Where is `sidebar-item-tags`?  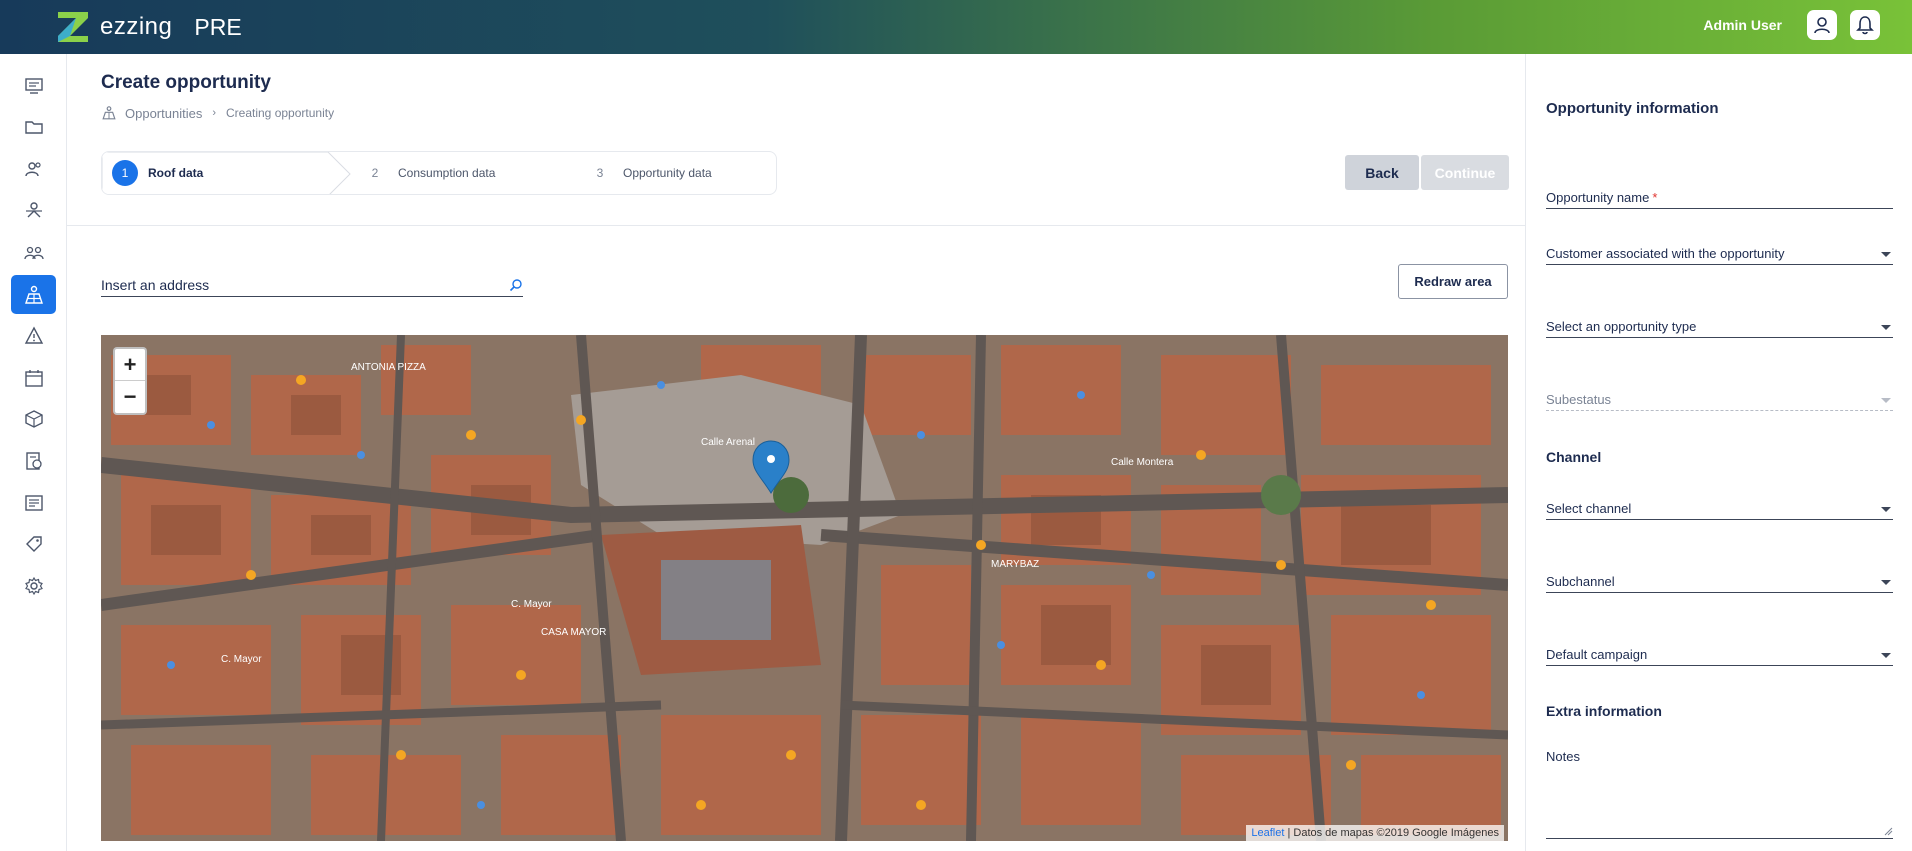
sidebar-item-tags is located at coordinates (33, 543).